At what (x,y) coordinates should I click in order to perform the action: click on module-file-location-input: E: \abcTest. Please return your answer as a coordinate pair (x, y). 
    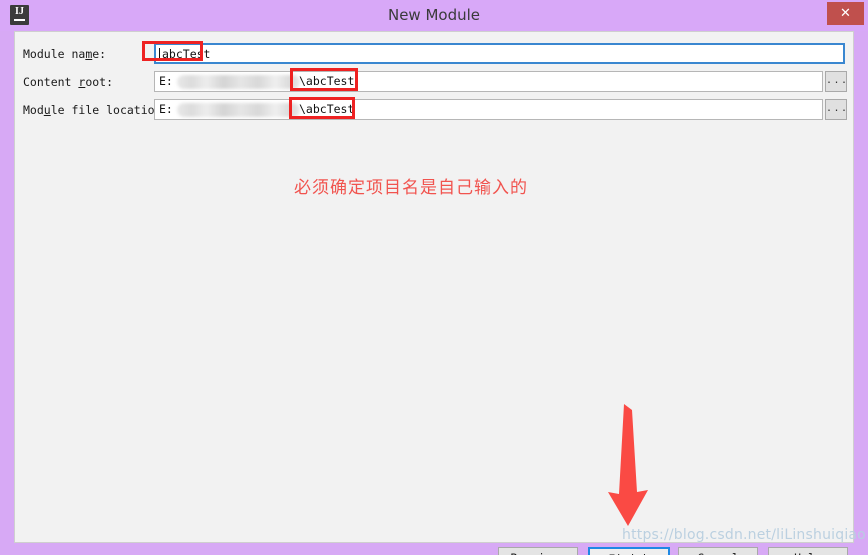
    Looking at the image, I should click on (488, 109).